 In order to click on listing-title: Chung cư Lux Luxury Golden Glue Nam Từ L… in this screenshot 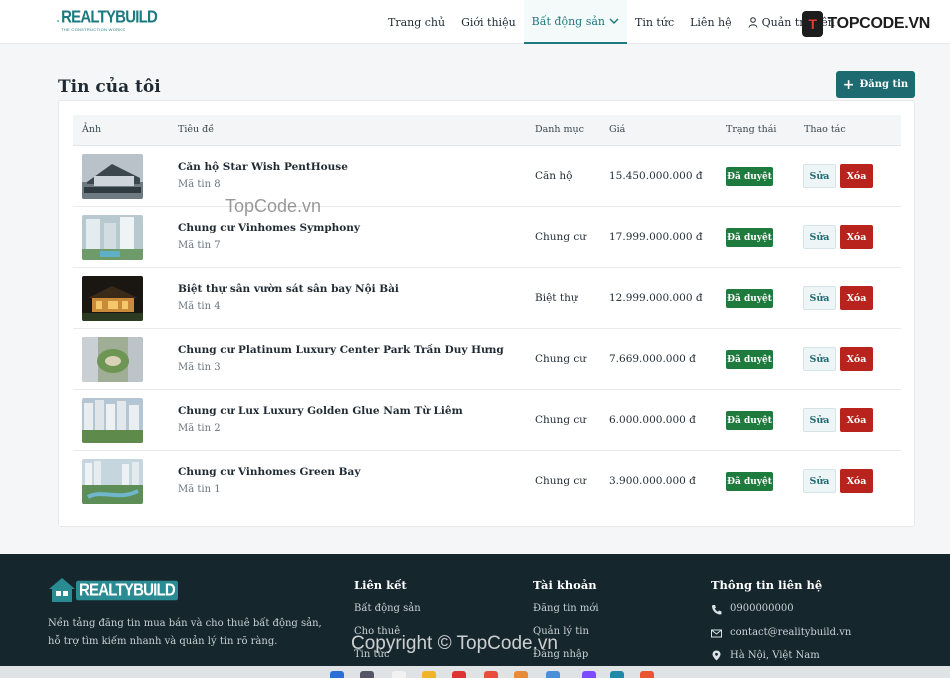, I will do `click(320, 411)`.